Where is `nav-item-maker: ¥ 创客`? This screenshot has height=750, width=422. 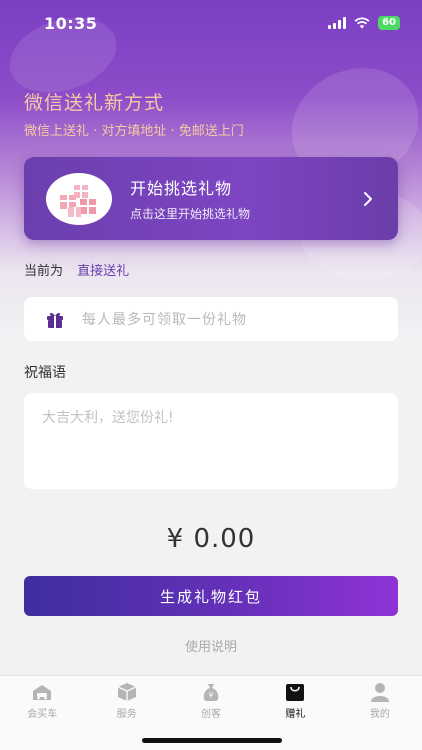
nav-item-maker: ¥ 创客 is located at coordinates (211, 698).